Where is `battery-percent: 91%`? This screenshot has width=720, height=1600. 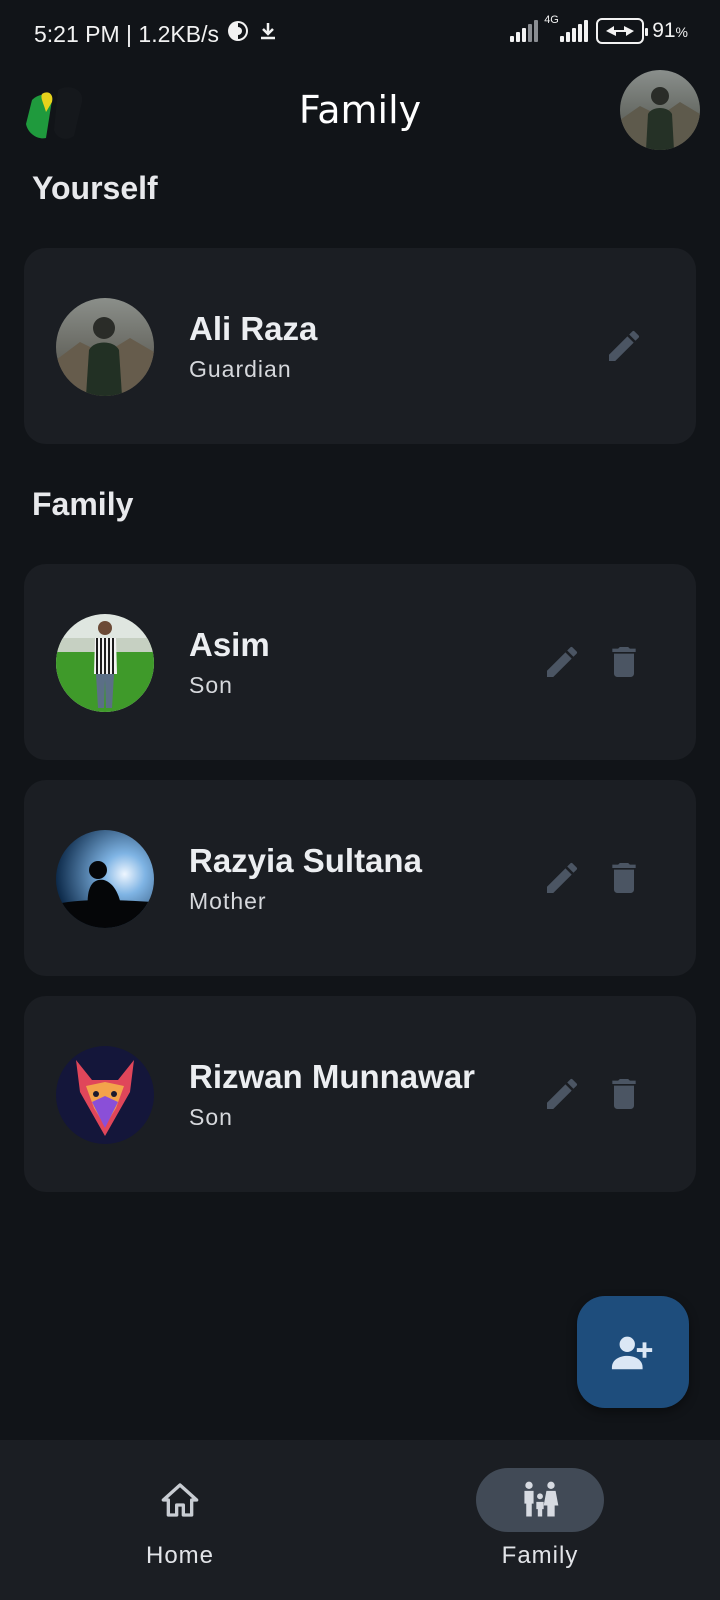 battery-percent: 91% is located at coordinates (670, 30).